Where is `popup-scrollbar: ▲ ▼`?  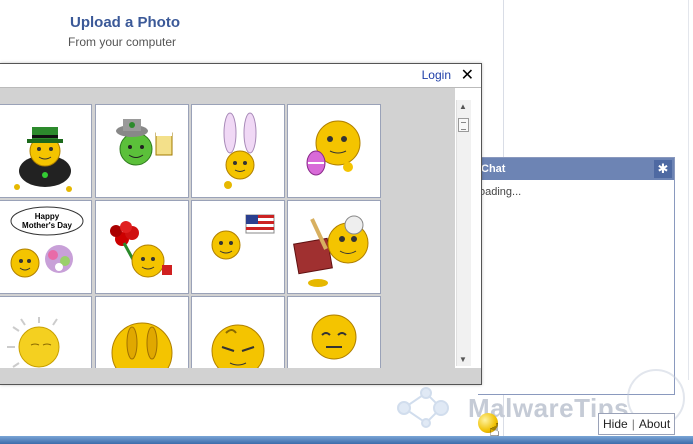
popup-scrollbar: ▲ ▼ is located at coordinates (463, 233).